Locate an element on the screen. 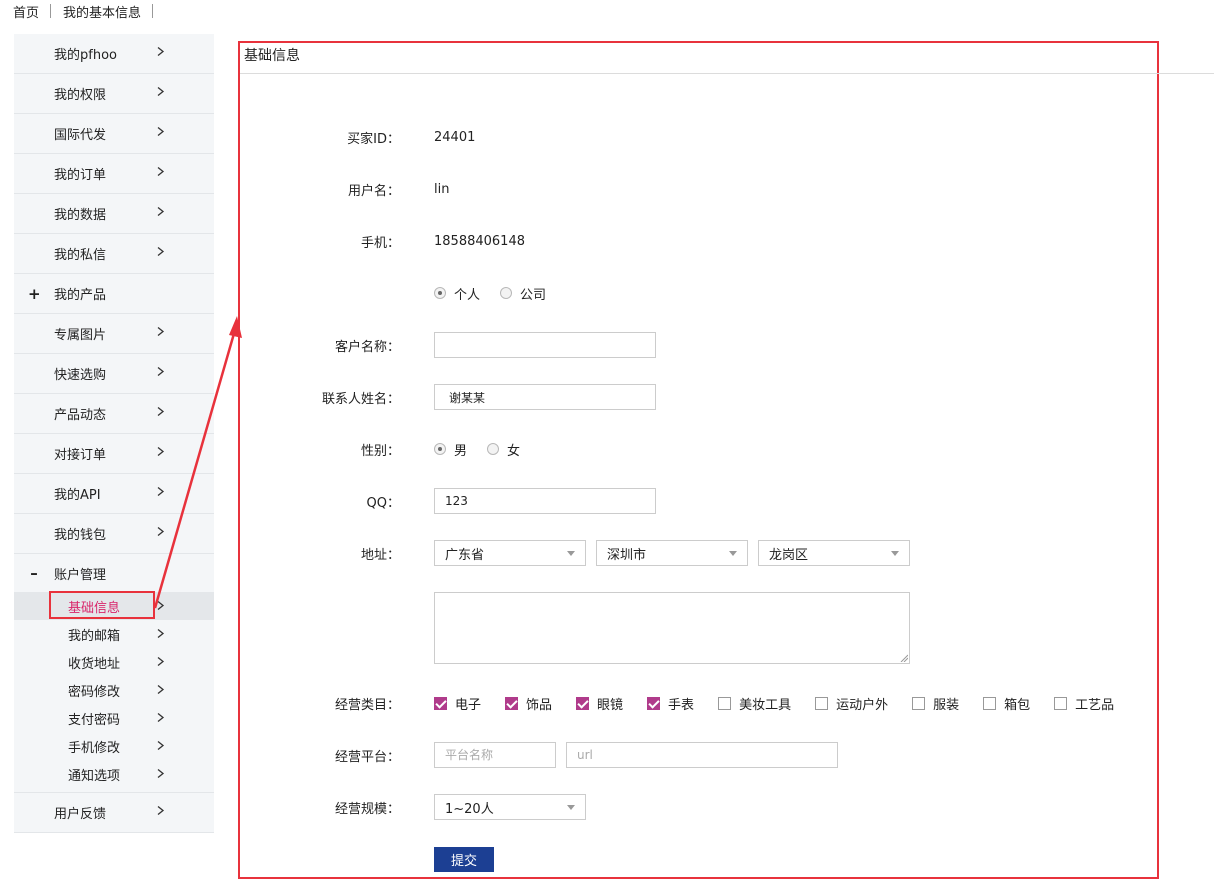  category-label: 运动户外 is located at coordinates (862, 705).